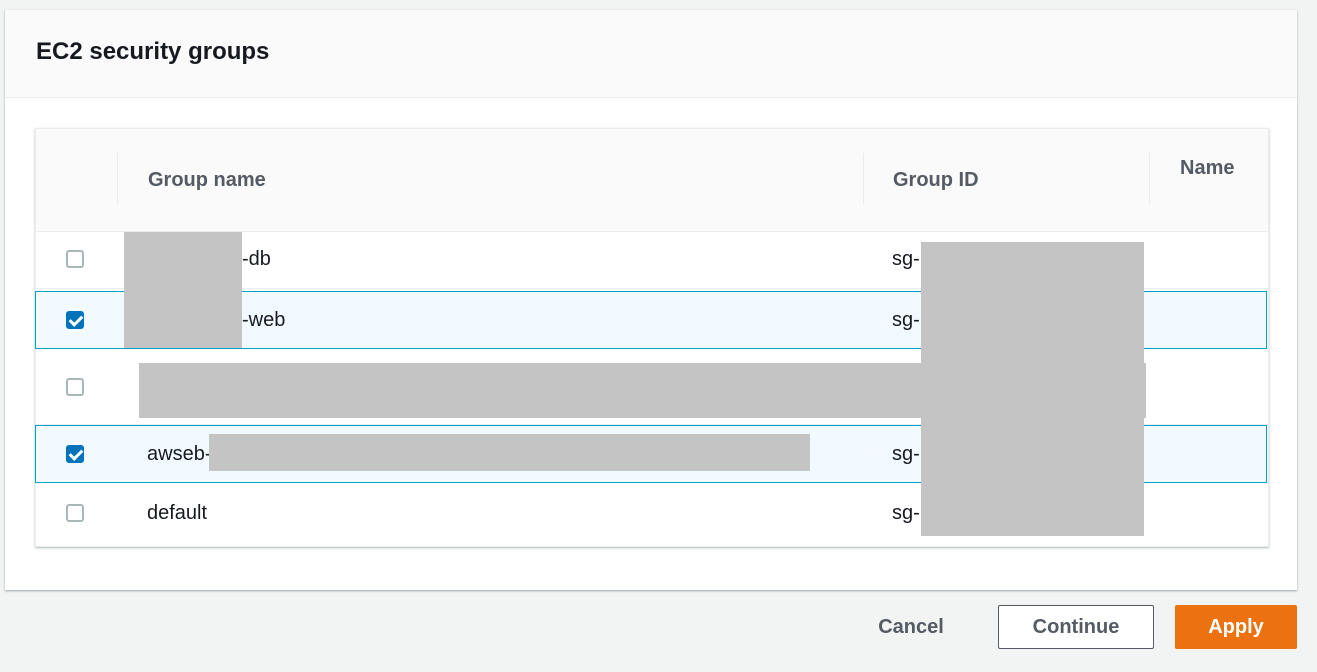 The image size is (1317, 672). What do you see at coordinates (1236, 627) in the screenshot?
I see `apply-button: Apply` at bounding box center [1236, 627].